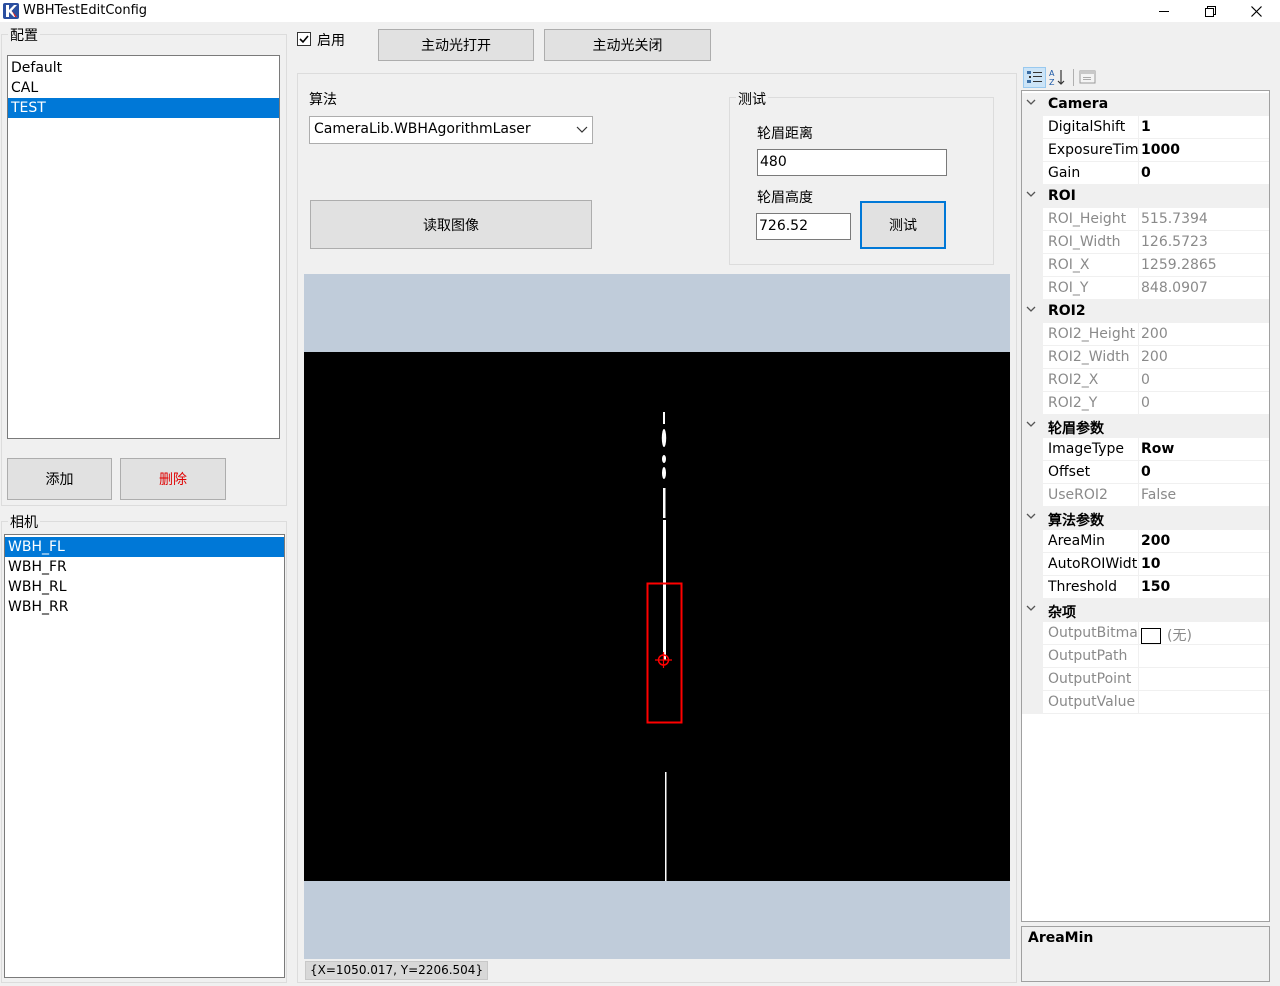 The width and height of the screenshot is (1280, 986). I want to click on property-category: 杂项, so click(1145, 610).